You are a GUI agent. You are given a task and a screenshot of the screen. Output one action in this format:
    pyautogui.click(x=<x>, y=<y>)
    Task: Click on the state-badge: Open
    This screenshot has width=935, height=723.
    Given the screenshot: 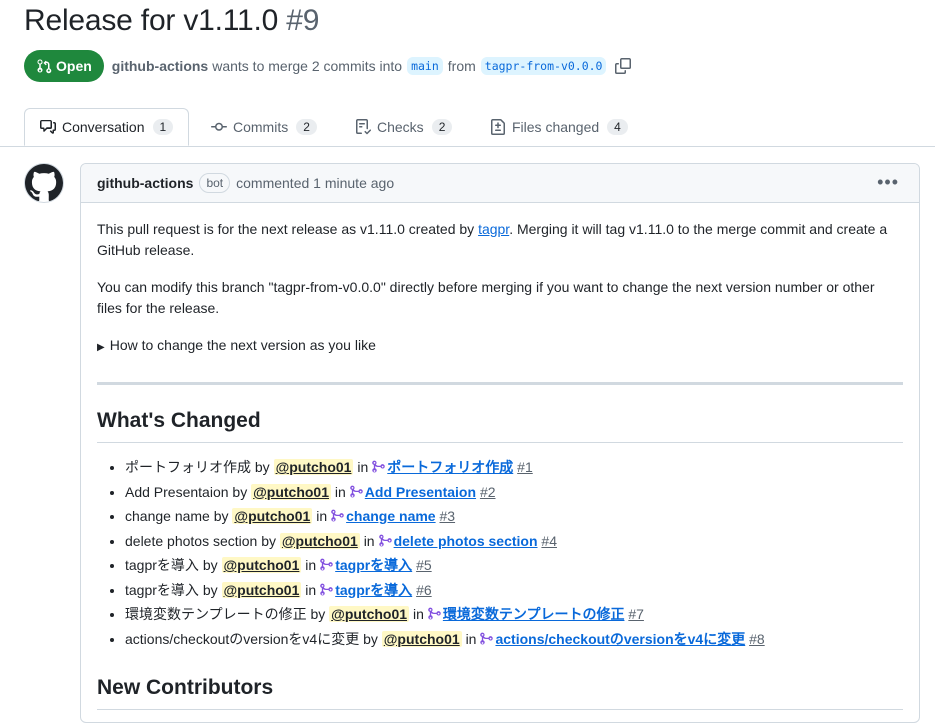 What is the action you would take?
    pyautogui.click(x=64, y=66)
    